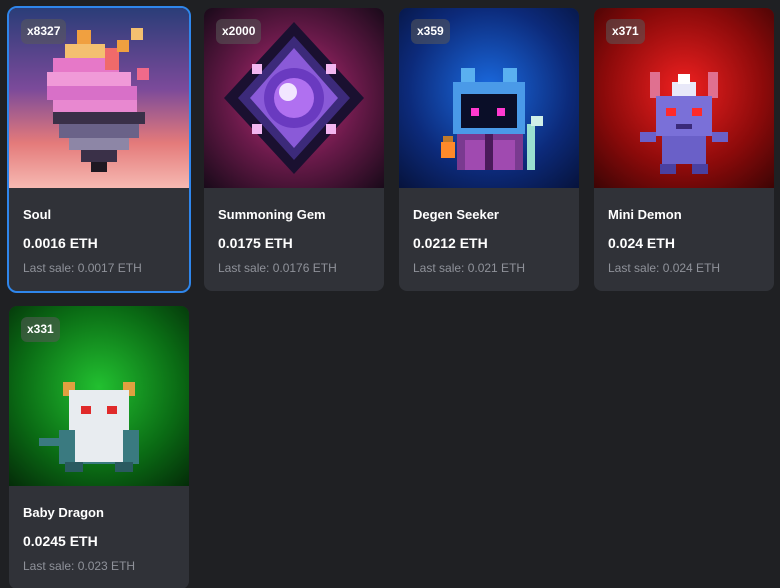  What do you see at coordinates (63, 512) in the screenshot?
I see `item-name: Baby Dragon` at bounding box center [63, 512].